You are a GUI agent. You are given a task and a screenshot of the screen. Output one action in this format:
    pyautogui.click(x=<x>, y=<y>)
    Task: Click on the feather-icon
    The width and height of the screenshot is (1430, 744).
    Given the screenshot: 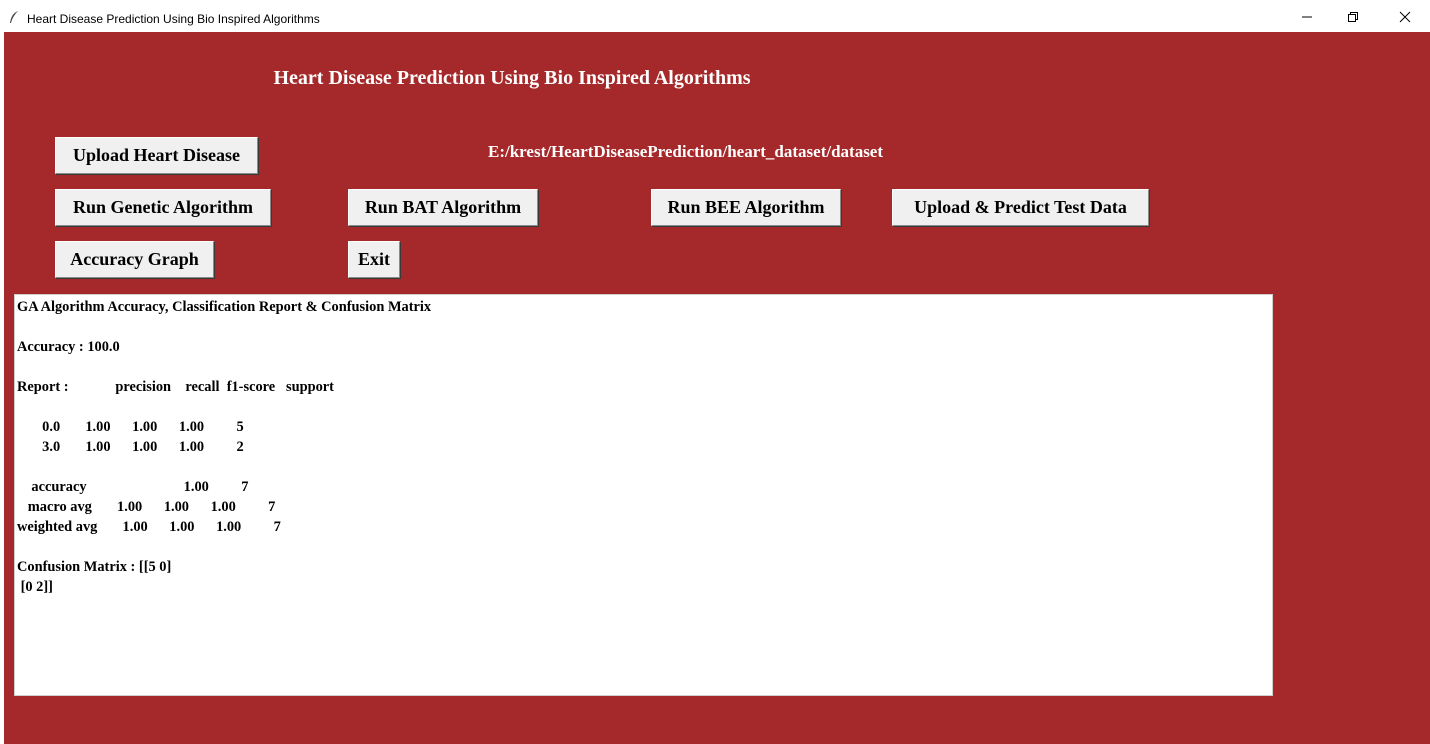 What is the action you would take?
    pyautogui.click(x=14, y=17)
    